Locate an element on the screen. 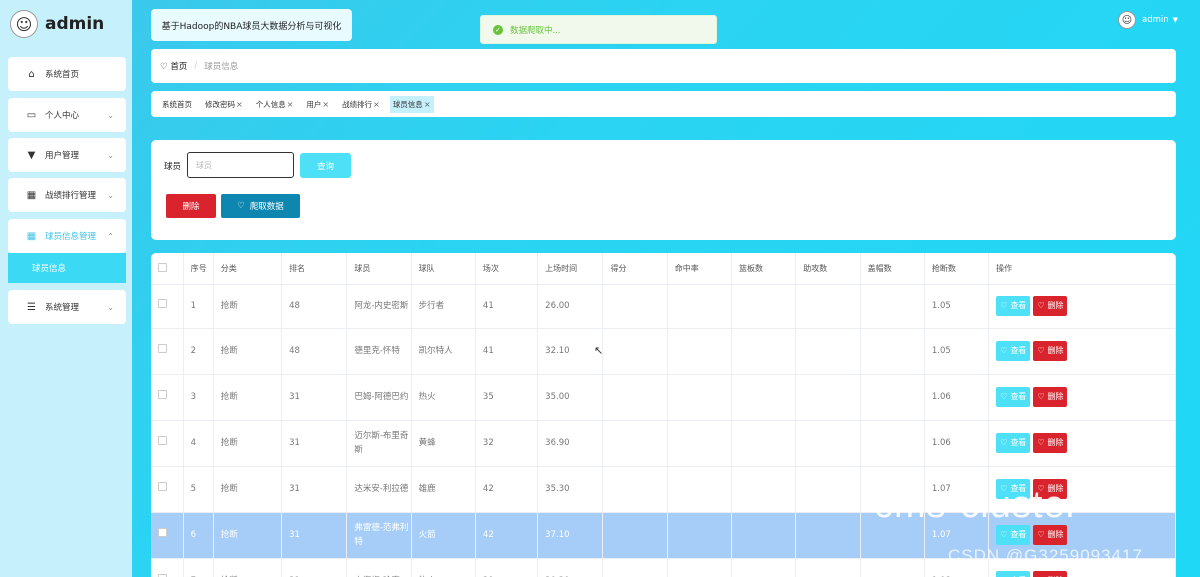 The image size is (1200, 577). sidebar-item-players: ▦ 球员信息管理 ⌃ is located at coordinates (67, 236).